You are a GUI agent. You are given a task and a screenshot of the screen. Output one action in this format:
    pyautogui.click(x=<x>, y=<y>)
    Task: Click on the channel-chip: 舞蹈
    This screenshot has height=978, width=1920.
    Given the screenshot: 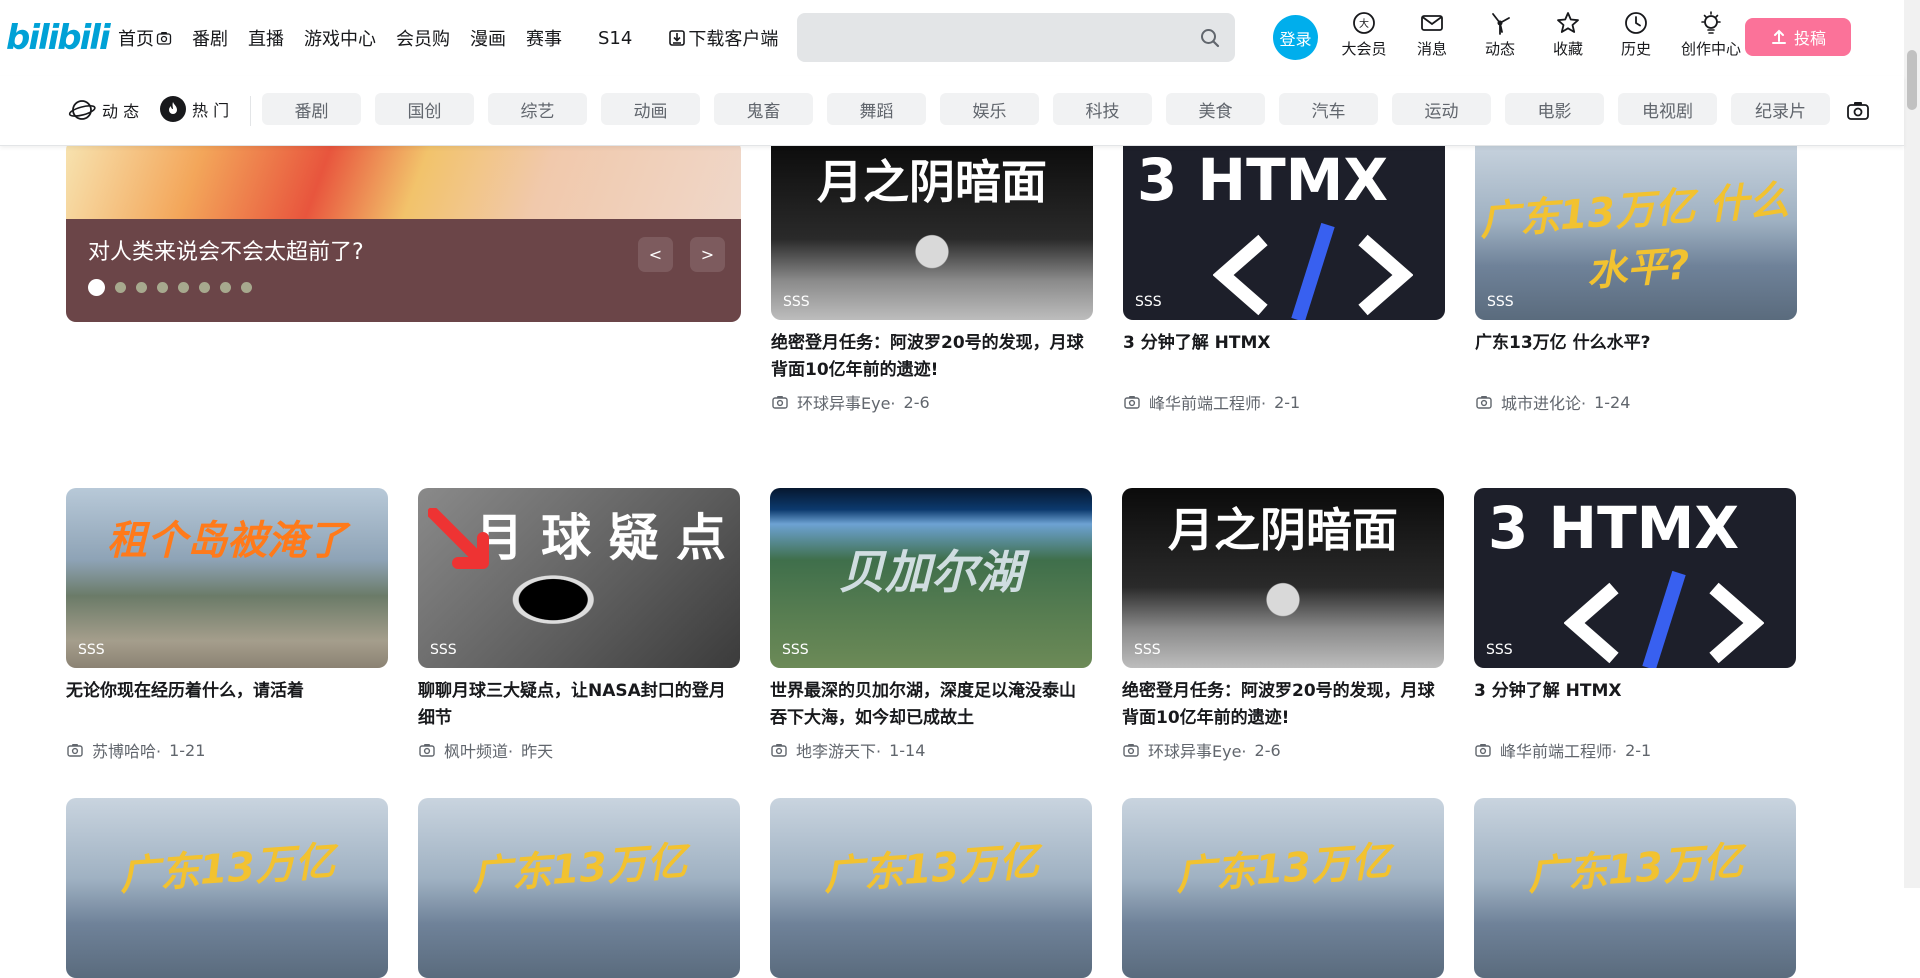 What is the action you would take?
    pyautogui.click(x=876, y=109)
    